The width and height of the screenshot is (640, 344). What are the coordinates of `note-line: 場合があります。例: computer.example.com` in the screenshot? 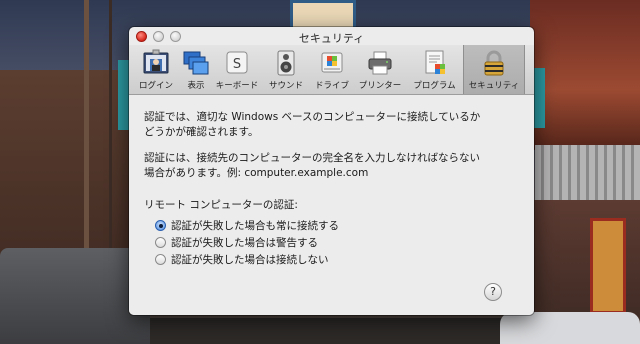 It's located at (256, 173).